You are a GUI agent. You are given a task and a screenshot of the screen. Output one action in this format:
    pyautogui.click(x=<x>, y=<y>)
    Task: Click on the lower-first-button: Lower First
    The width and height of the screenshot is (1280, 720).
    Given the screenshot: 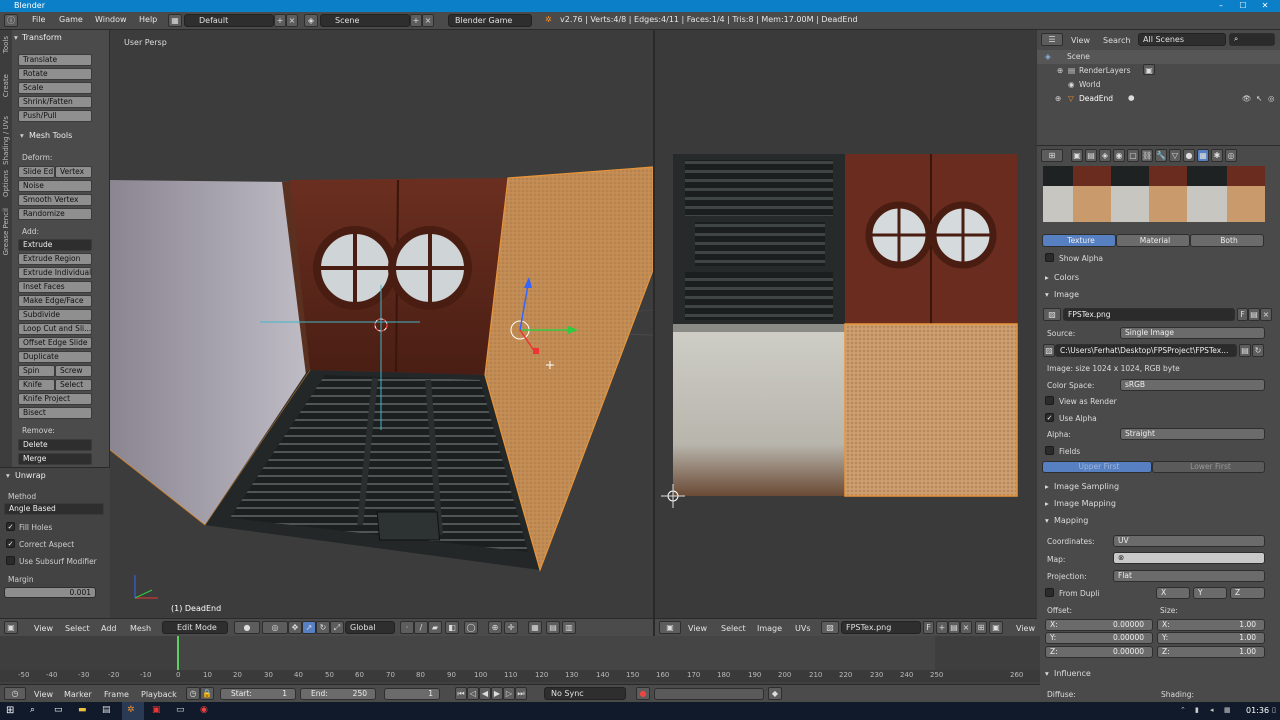 What is the action you would take?
    pyautogui.click(x=1208, y=467)
    